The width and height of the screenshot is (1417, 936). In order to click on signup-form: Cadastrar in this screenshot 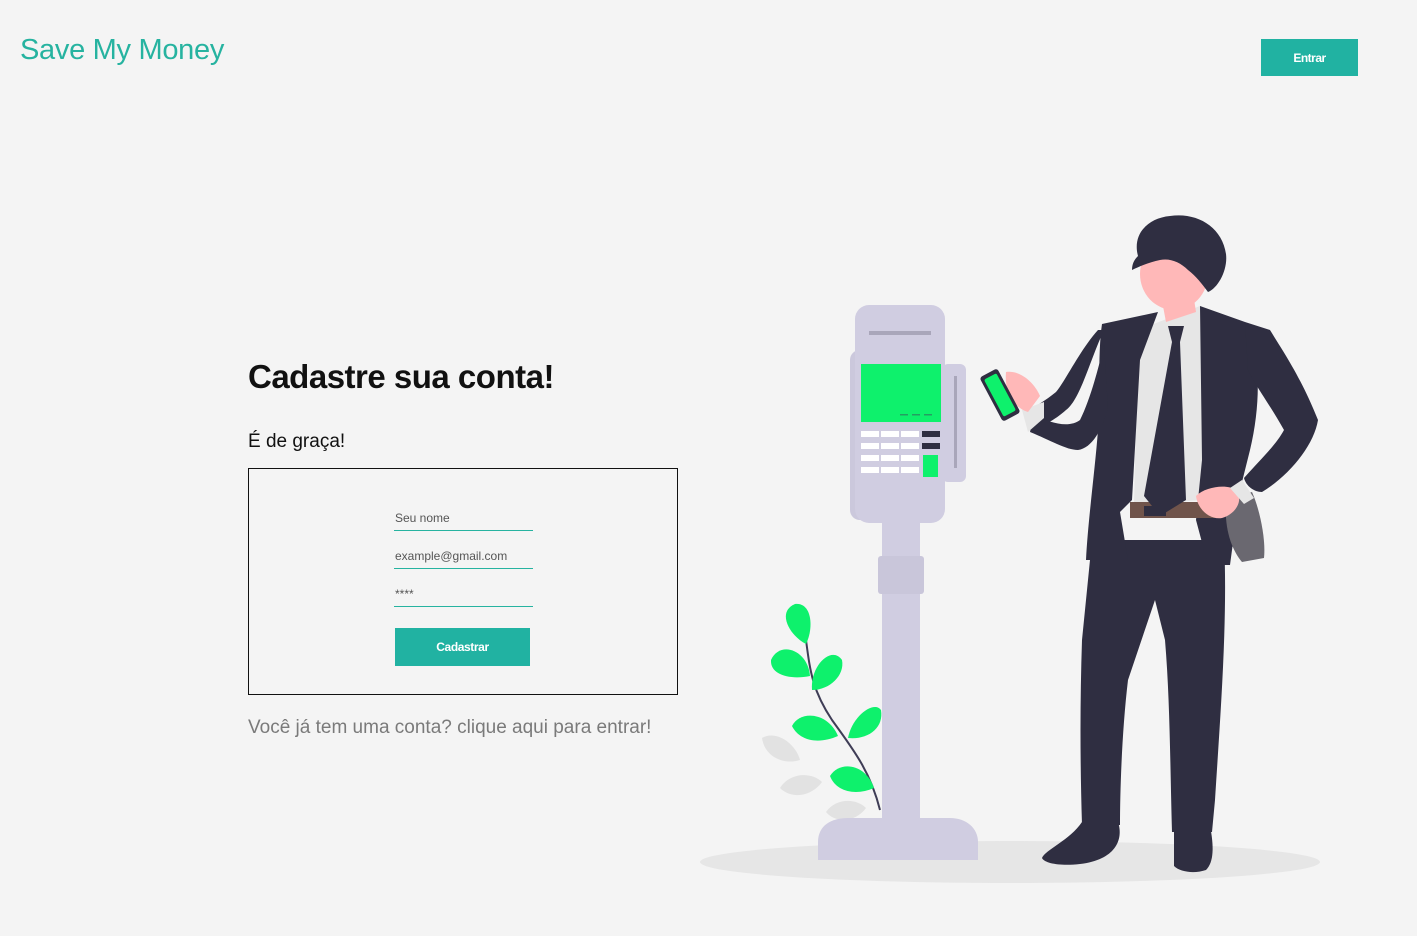, I will do `click(463, 581)`.